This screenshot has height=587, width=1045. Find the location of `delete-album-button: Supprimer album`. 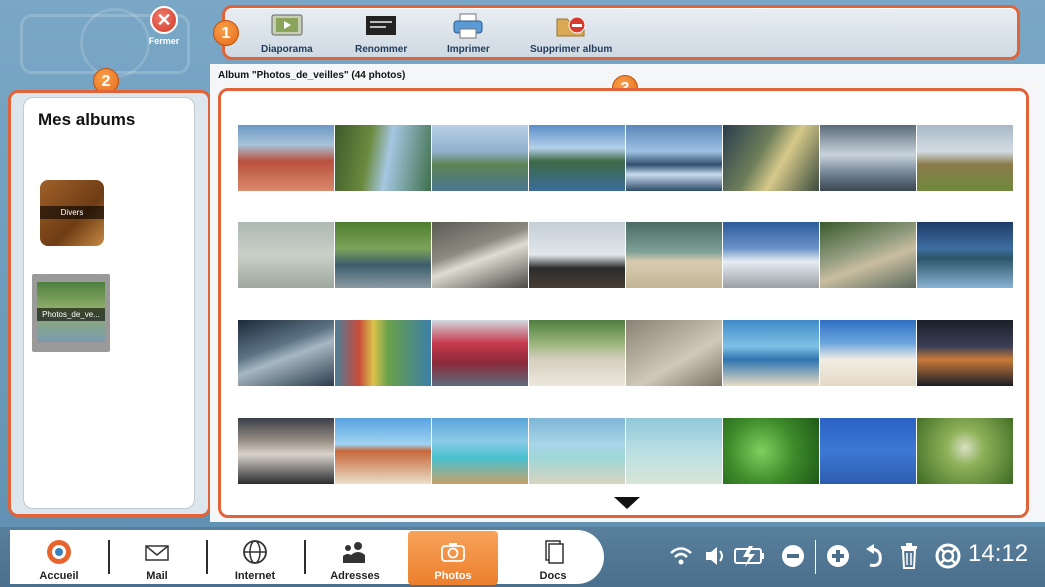

delete-album-button: Supprimer album is located at coordinates (571, 34).